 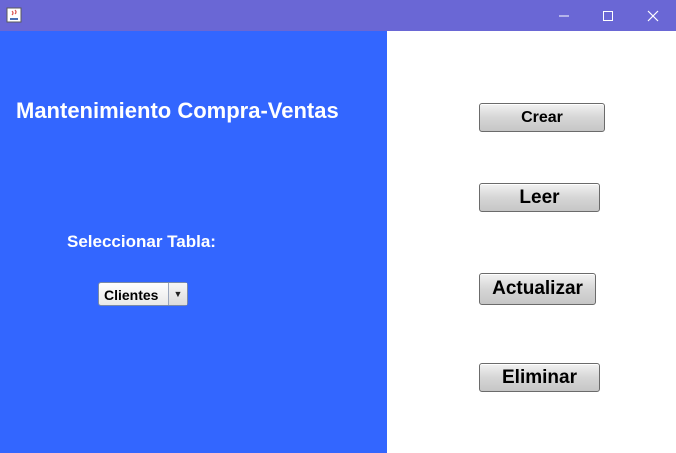 I want to click on maximize-button, so click(x=608, y=15).